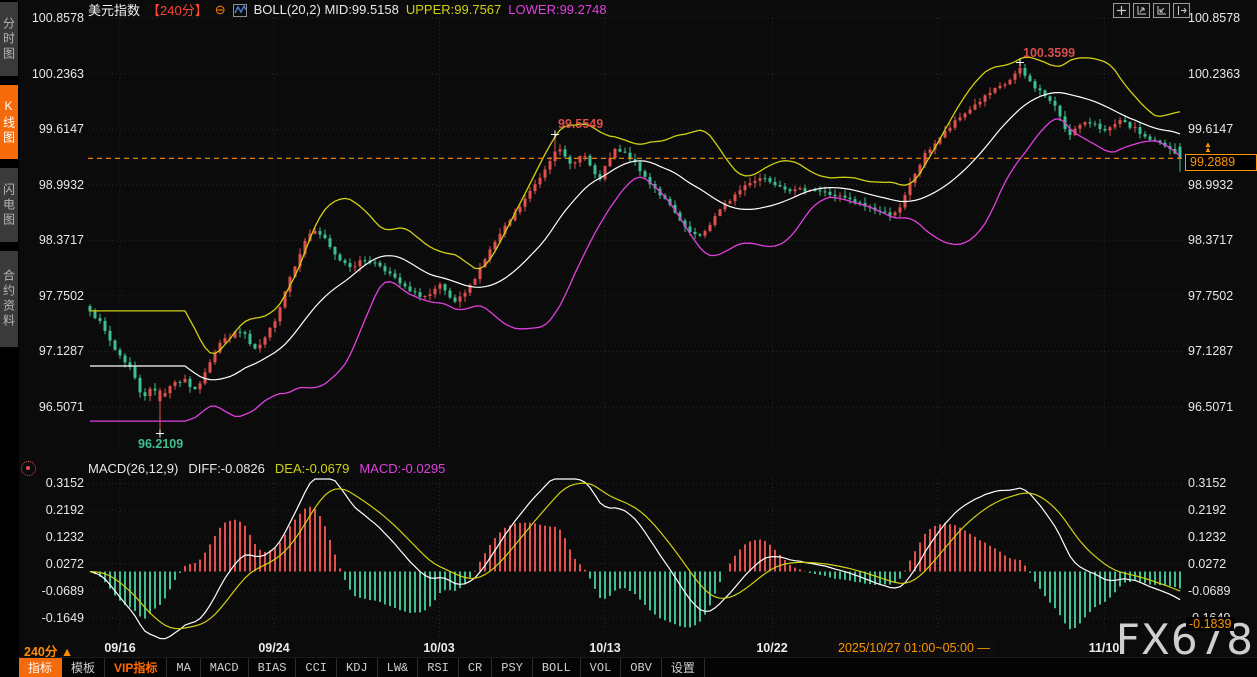  Describe the element at coordinates (9, 299) in the screenshot. I see `sidebar-tab-4: 合约资料` at that location.